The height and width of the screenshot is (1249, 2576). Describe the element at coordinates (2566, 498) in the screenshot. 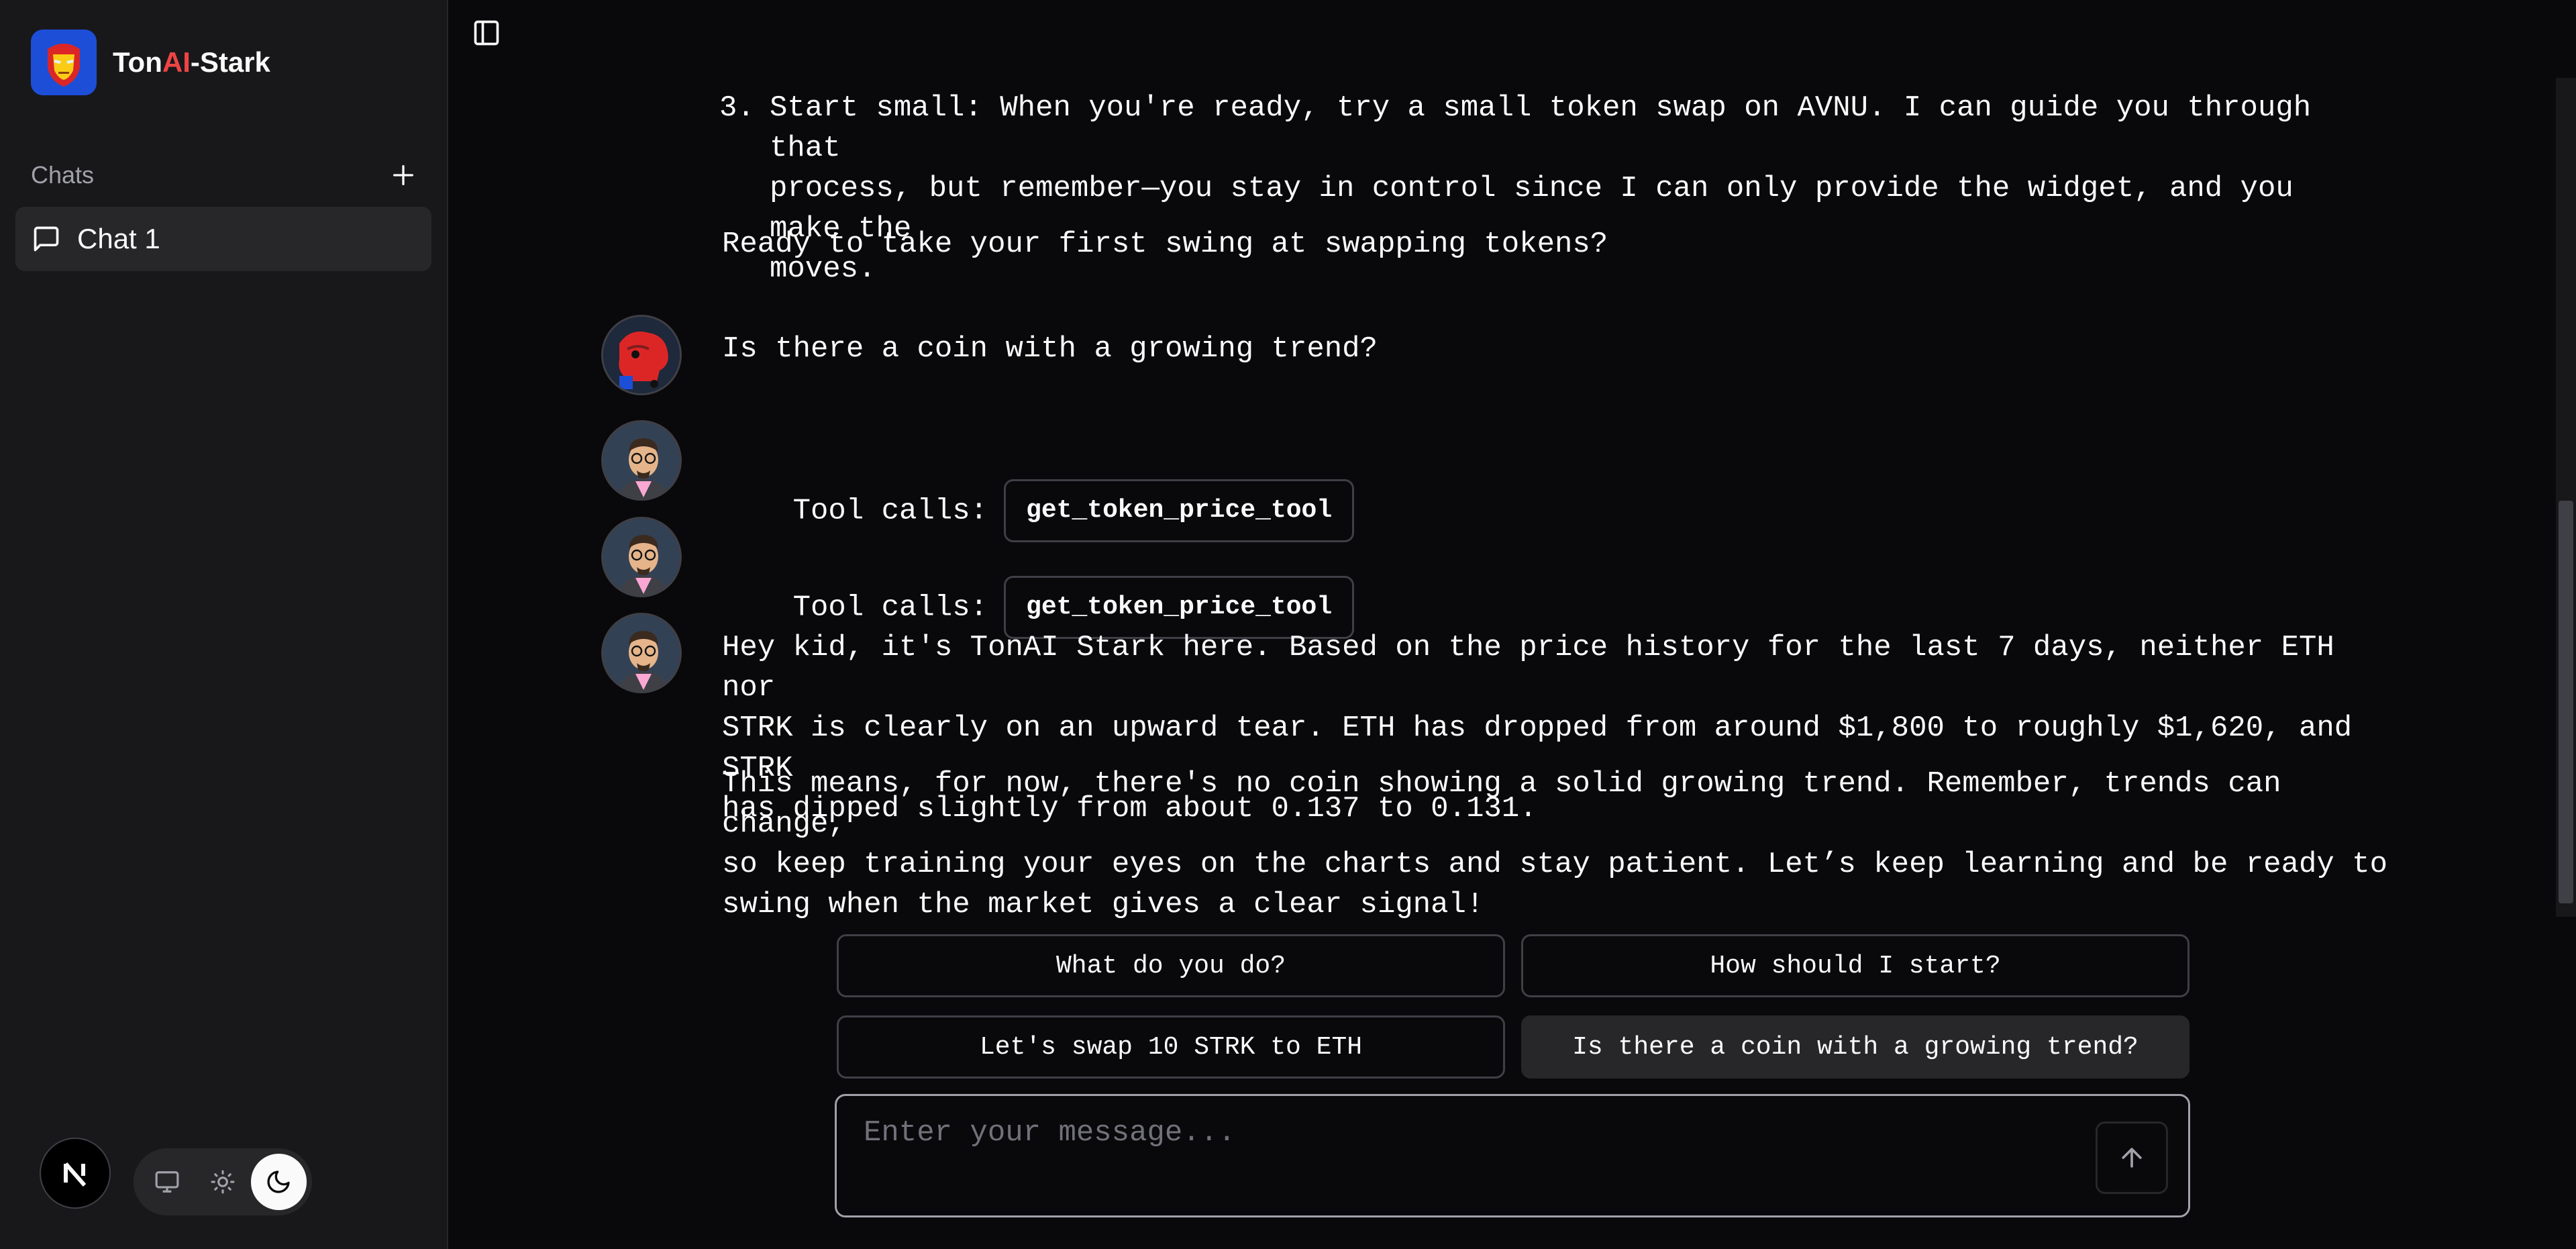

I see `chat-scrollbar` at that location.